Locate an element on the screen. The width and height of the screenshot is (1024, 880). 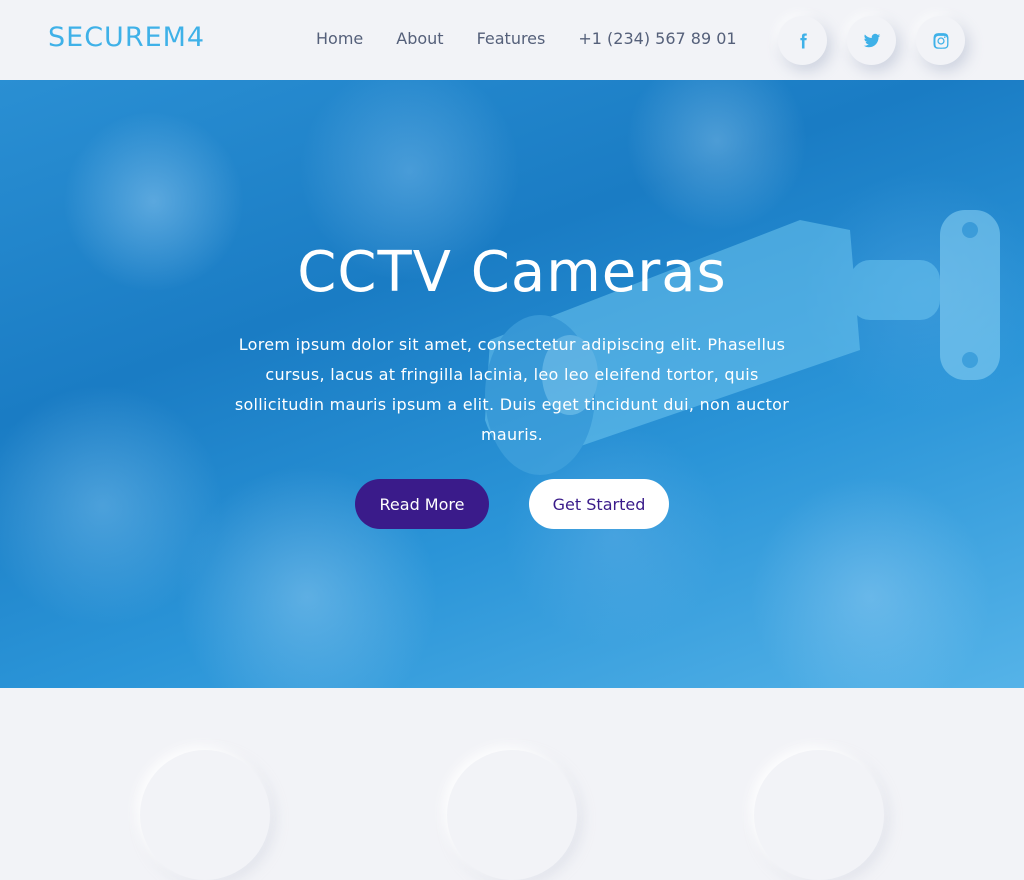
main-nav: Home About Features +1 (234) 567 89 01 is located at coordinates (543, 38).